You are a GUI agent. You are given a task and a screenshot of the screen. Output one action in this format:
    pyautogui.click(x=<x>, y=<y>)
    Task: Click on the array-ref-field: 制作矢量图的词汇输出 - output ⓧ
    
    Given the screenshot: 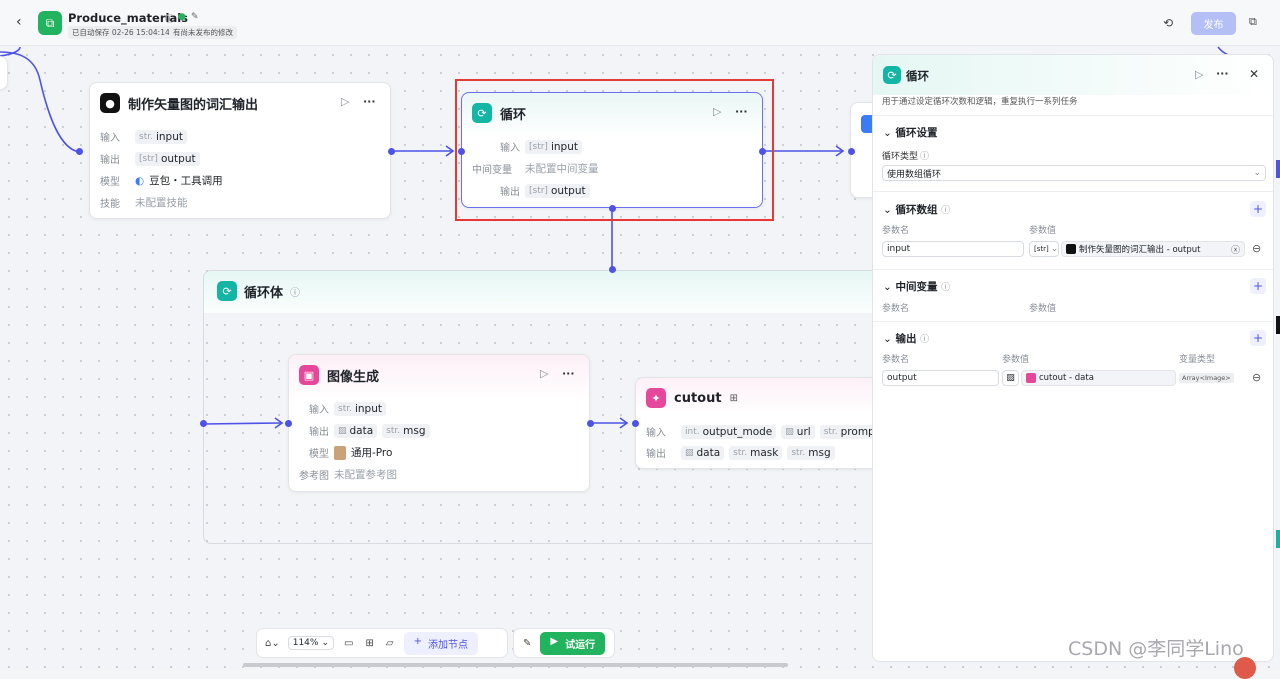 What is the action you would take?
    pyautogui.click(x=1153, y=249)
    